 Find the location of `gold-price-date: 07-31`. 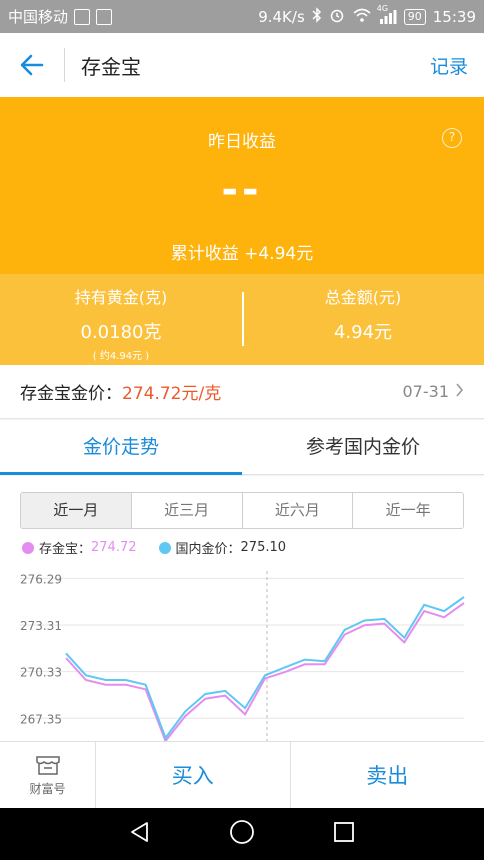

gold-price-date: 07-31 is located at coordinates (426, 391).